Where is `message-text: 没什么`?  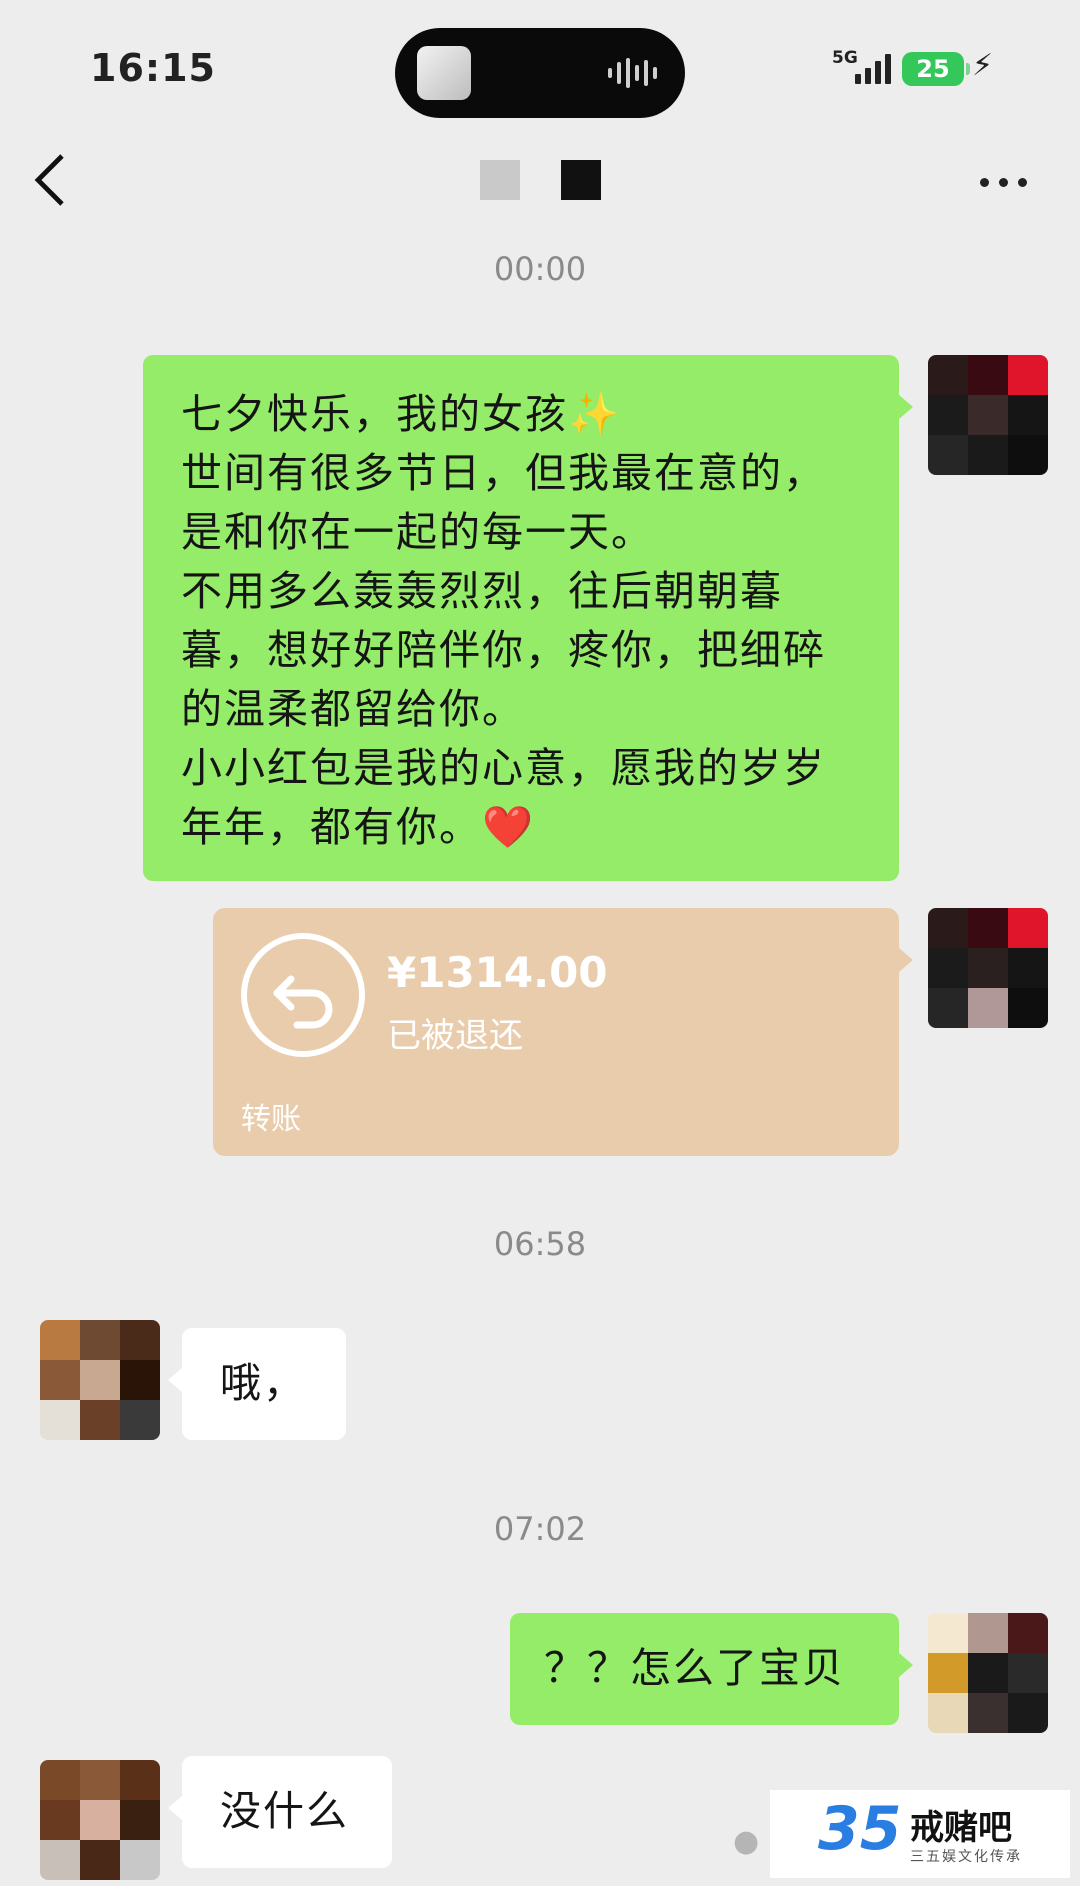 message-text: 没什么 is located at coordinates (284, 1811).